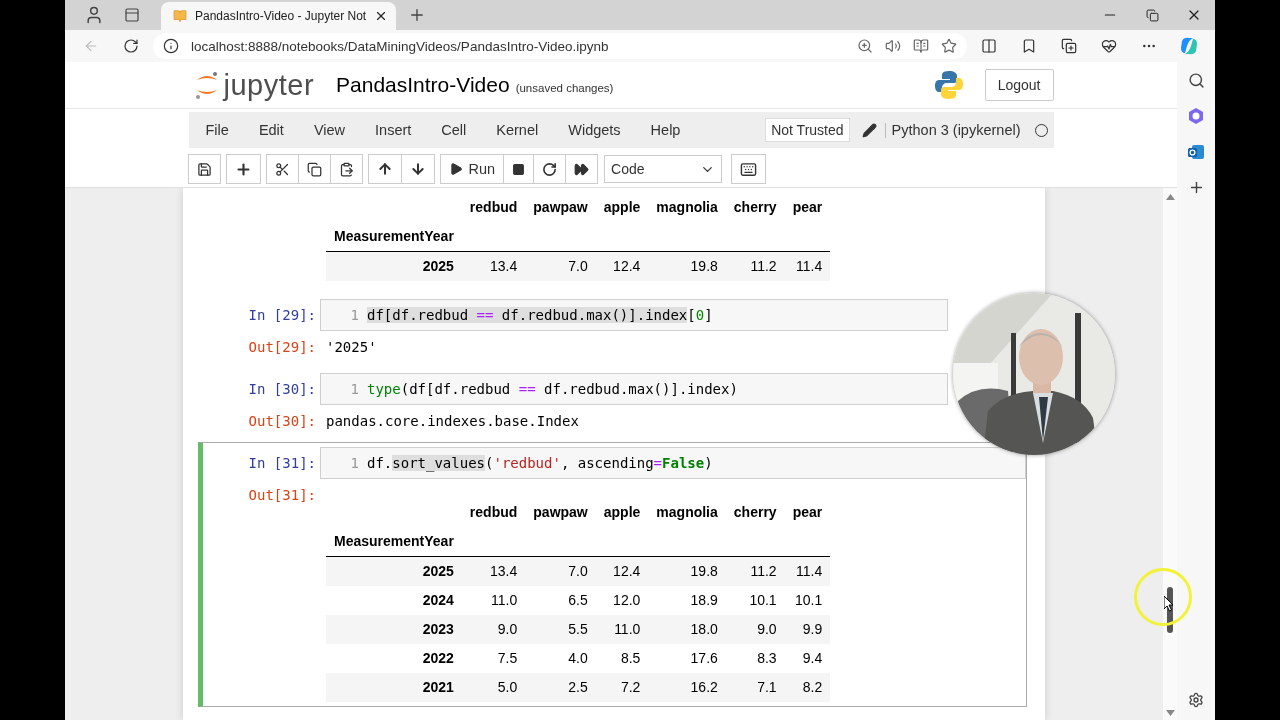 This screenshot has height=720, width=1280. What do you see at coordinates (279, 16) in the screenshot?
I see `browser-tab: PandasIntro-Video - Jupyter Not` at bounding box center [279, 16].